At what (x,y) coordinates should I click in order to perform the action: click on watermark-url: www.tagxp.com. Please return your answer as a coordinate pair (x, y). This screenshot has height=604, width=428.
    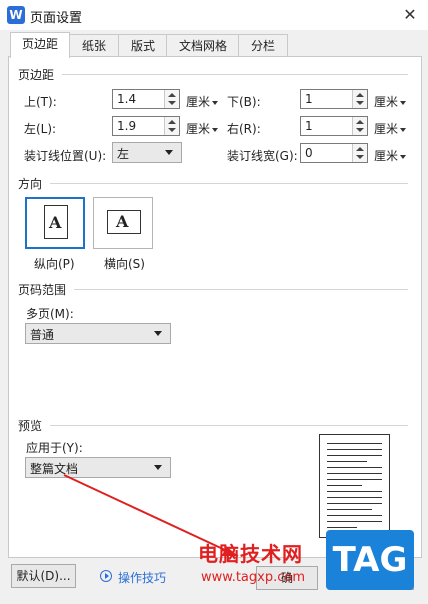
    Looking at the image, I should click on (253, 577).